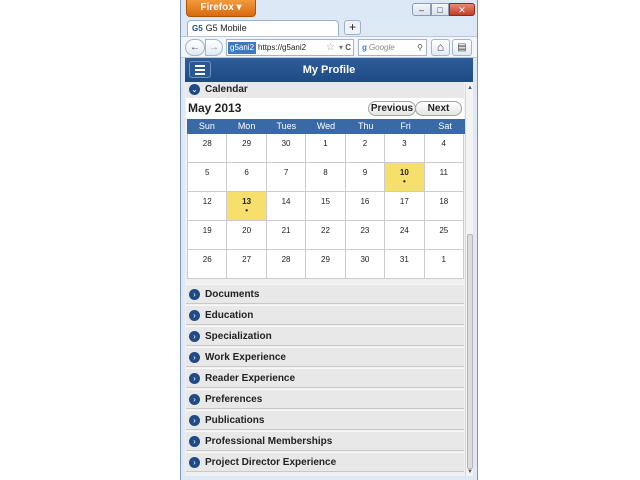 The width and height of the screenshot is (640, 480). What do you see at coordinates (365, 177) in the screenshot?
I see `calendar-day-cell: 9` at bounding box center [365, 177].